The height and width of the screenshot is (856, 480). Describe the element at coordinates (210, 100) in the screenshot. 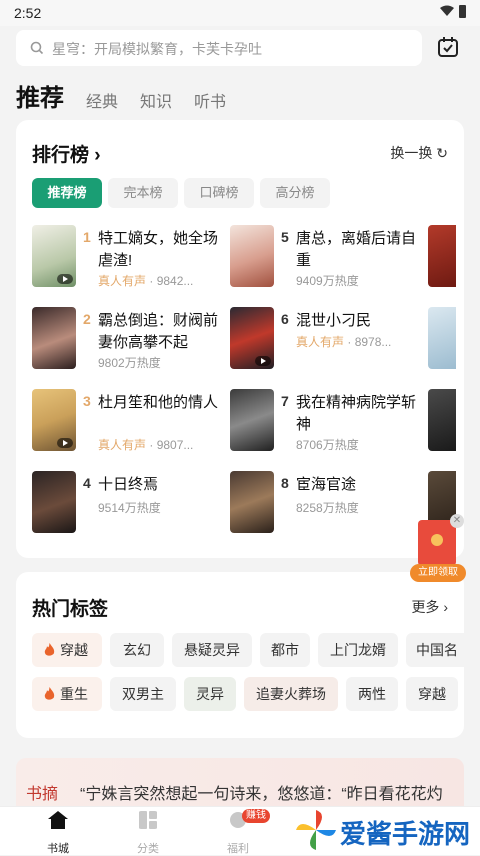

I see `tab-audiobook: 听书` at that location.